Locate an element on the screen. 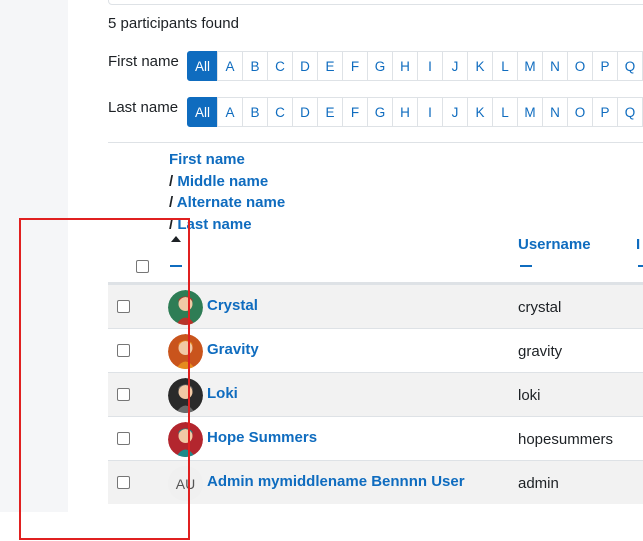  first-name-letter-n: N is located at coordinates (555, 66).